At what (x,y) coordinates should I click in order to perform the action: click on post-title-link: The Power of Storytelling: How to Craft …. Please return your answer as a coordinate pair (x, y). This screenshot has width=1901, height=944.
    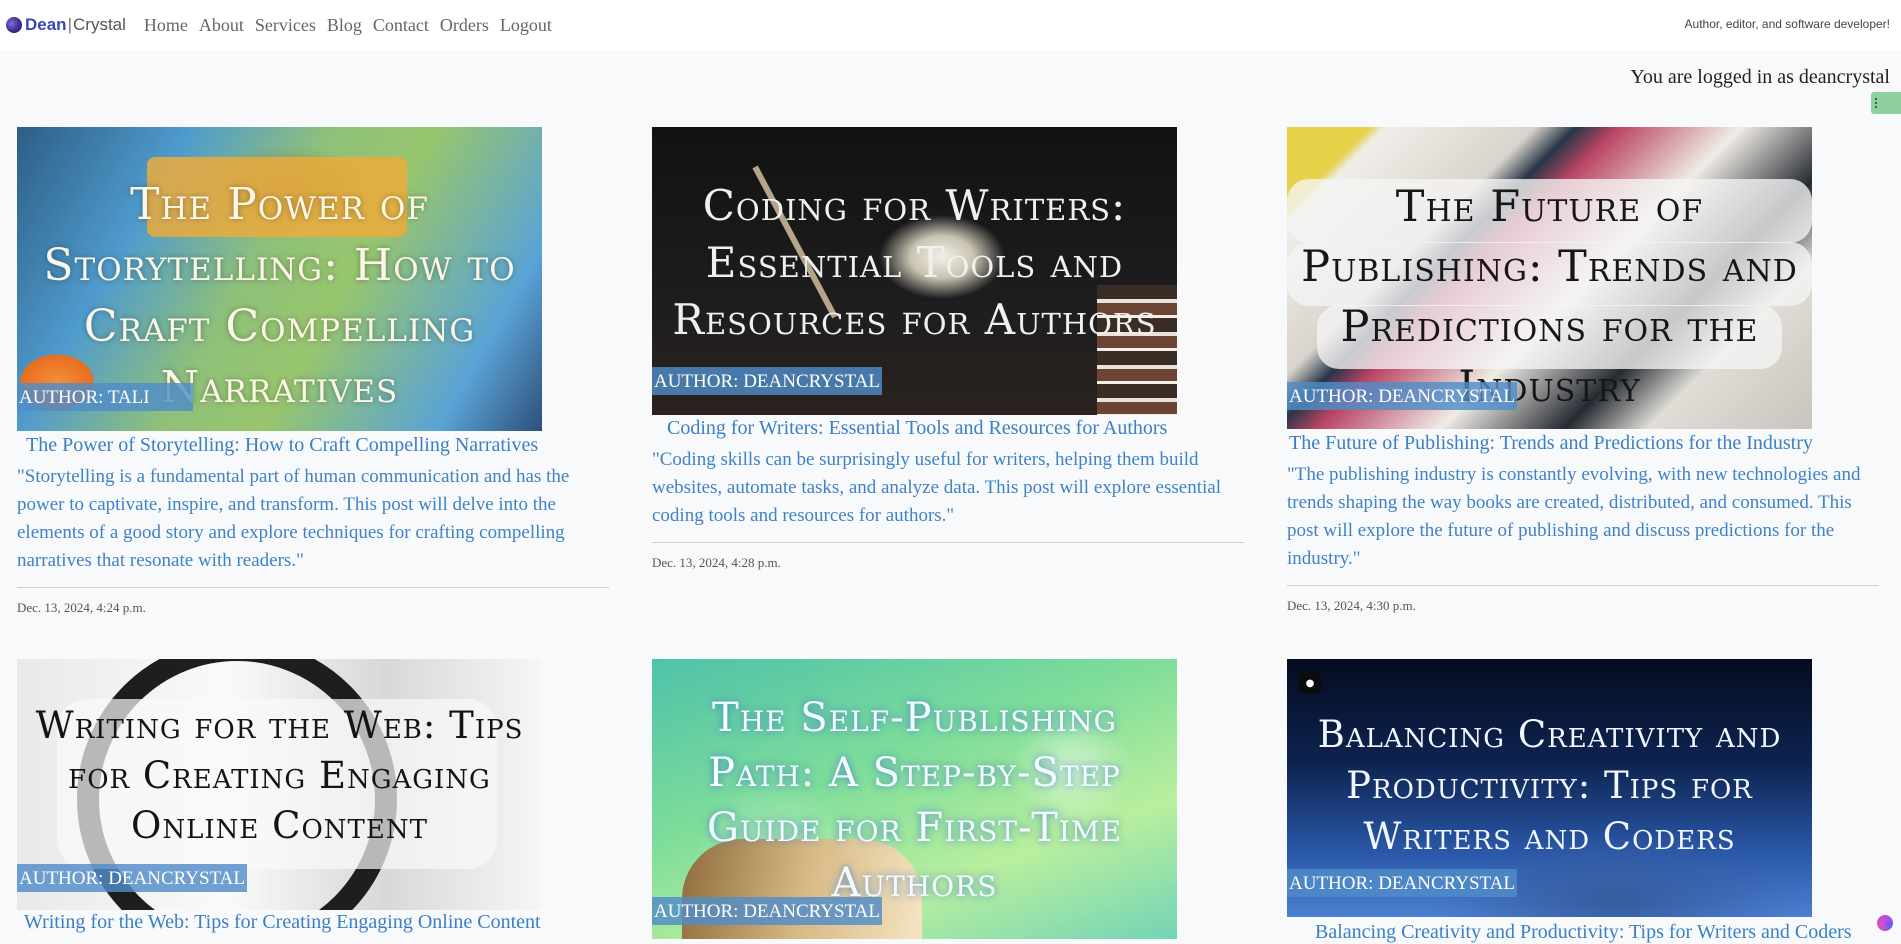
    Looking at the image, I should click on (313, 445).